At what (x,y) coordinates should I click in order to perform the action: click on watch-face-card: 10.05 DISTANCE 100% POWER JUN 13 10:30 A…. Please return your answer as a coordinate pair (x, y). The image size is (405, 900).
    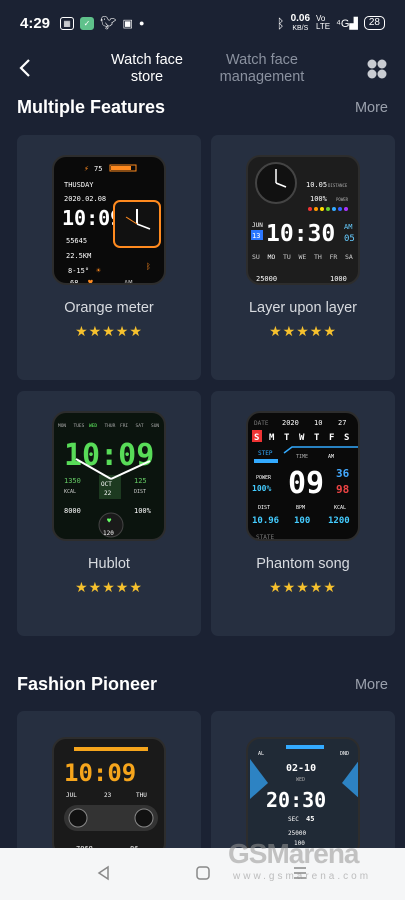
    Looking at the image, I should click on (303, 257).